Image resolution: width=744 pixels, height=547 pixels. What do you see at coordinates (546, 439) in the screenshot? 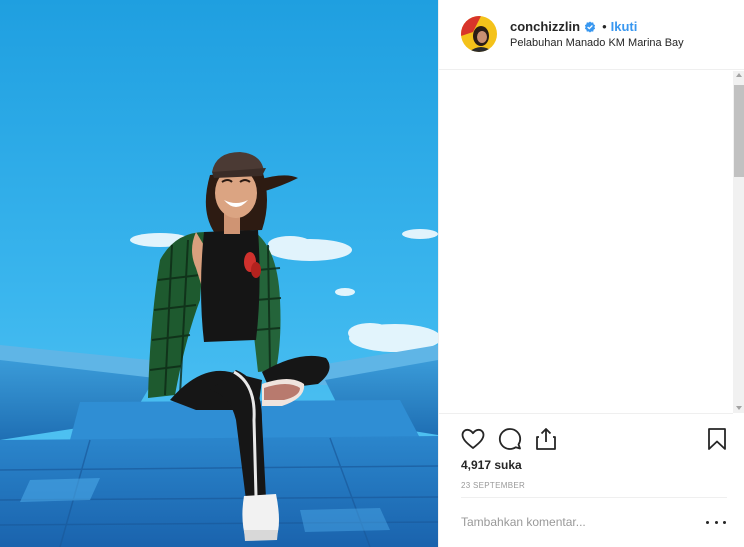
I see `share-icon` at bounding box center [546, 439].